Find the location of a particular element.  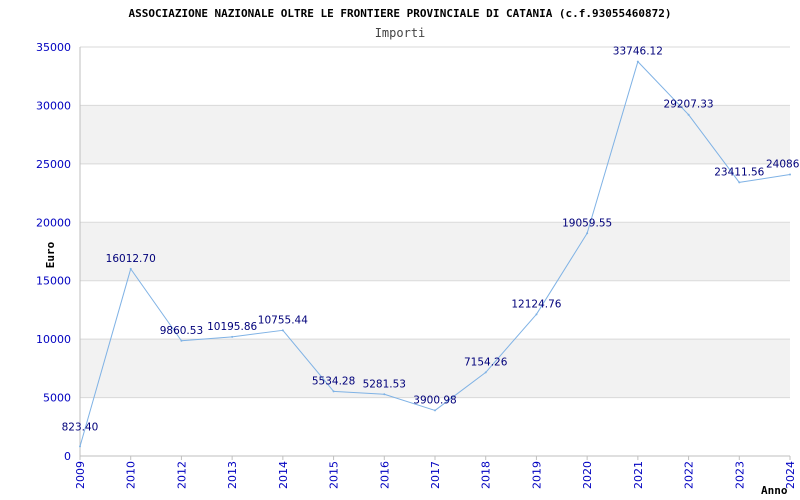

x-tick-label: 2018 is located at coordinates (486, 475).